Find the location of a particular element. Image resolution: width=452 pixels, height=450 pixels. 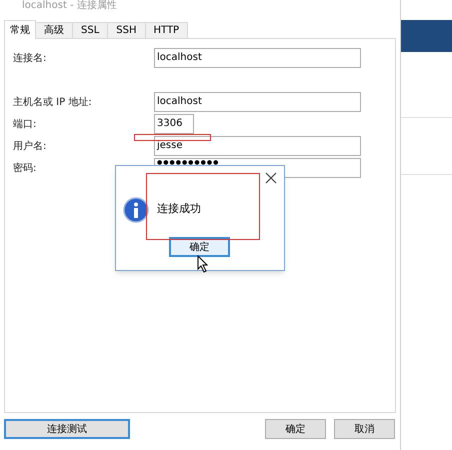

tab: SSL is located at coordinates (90, 30).